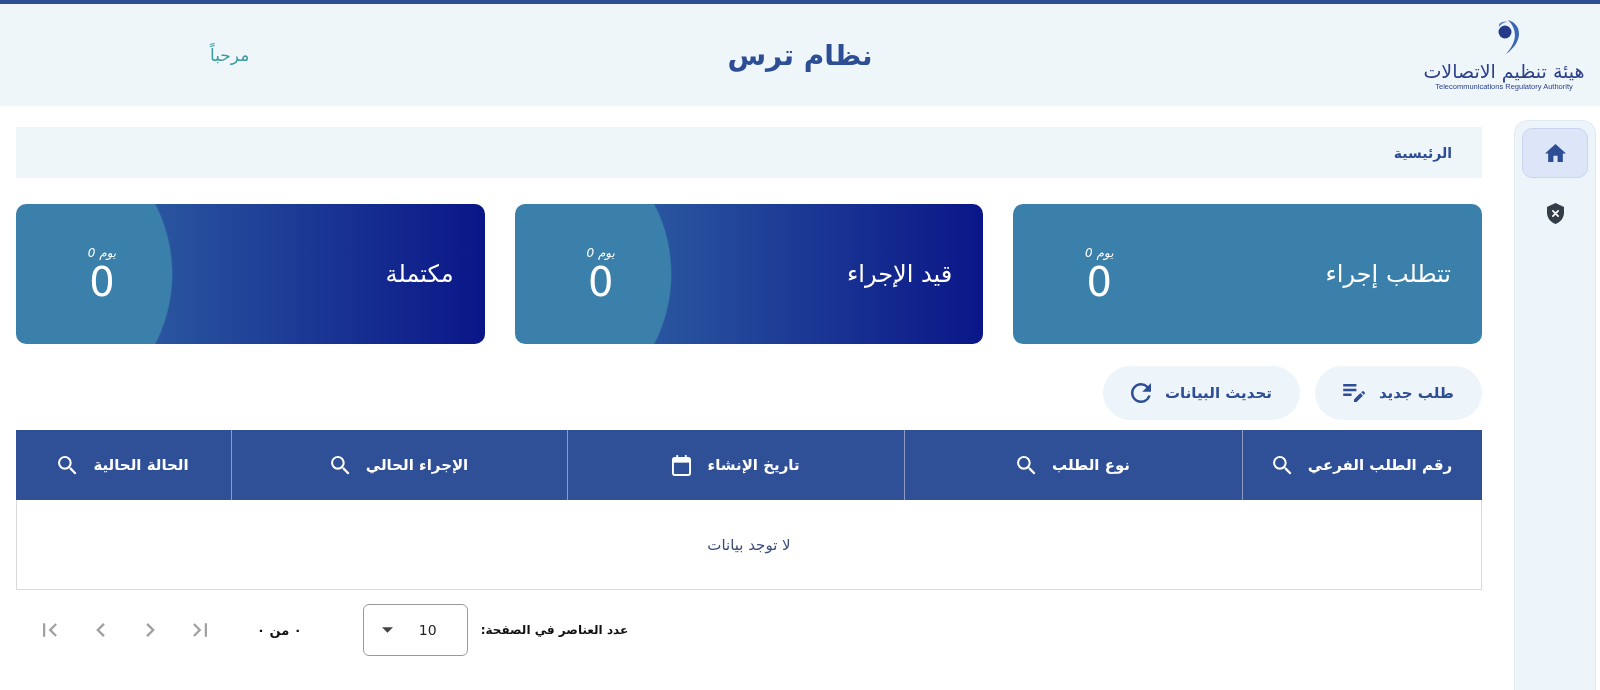 This screenshot has width=1600, height=690. I want to click on chevron-left-icon, so click(100, 630).